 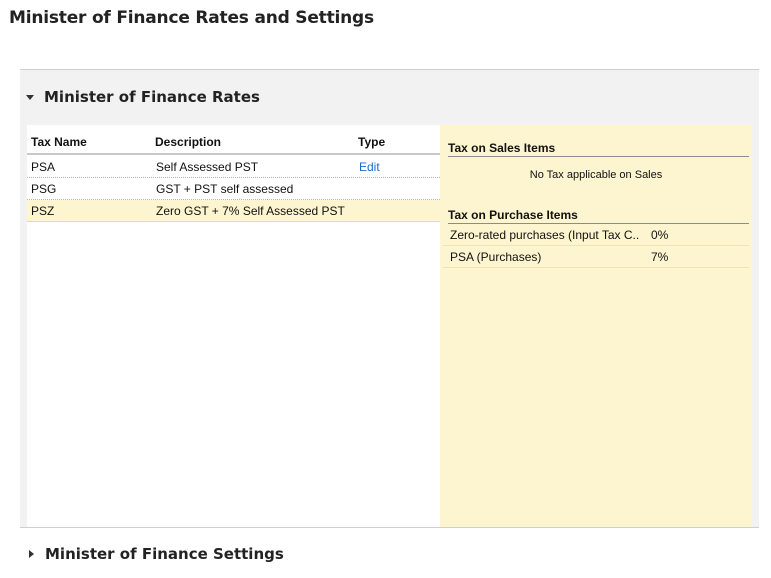 I want to click on column-header-type: Type, so click(x=371, y=142).